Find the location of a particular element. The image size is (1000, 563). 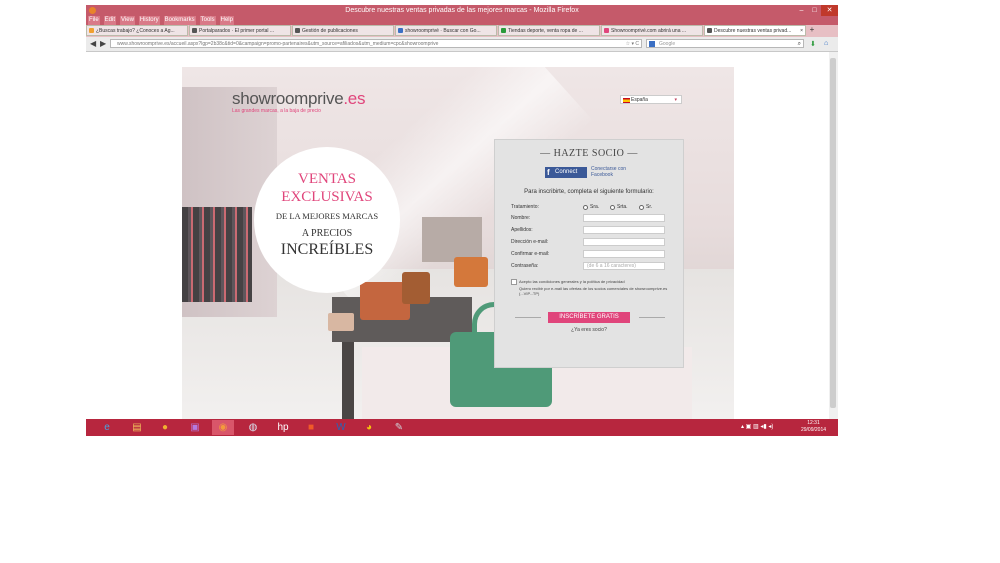

divider-right is located at coordinates (652, 317).